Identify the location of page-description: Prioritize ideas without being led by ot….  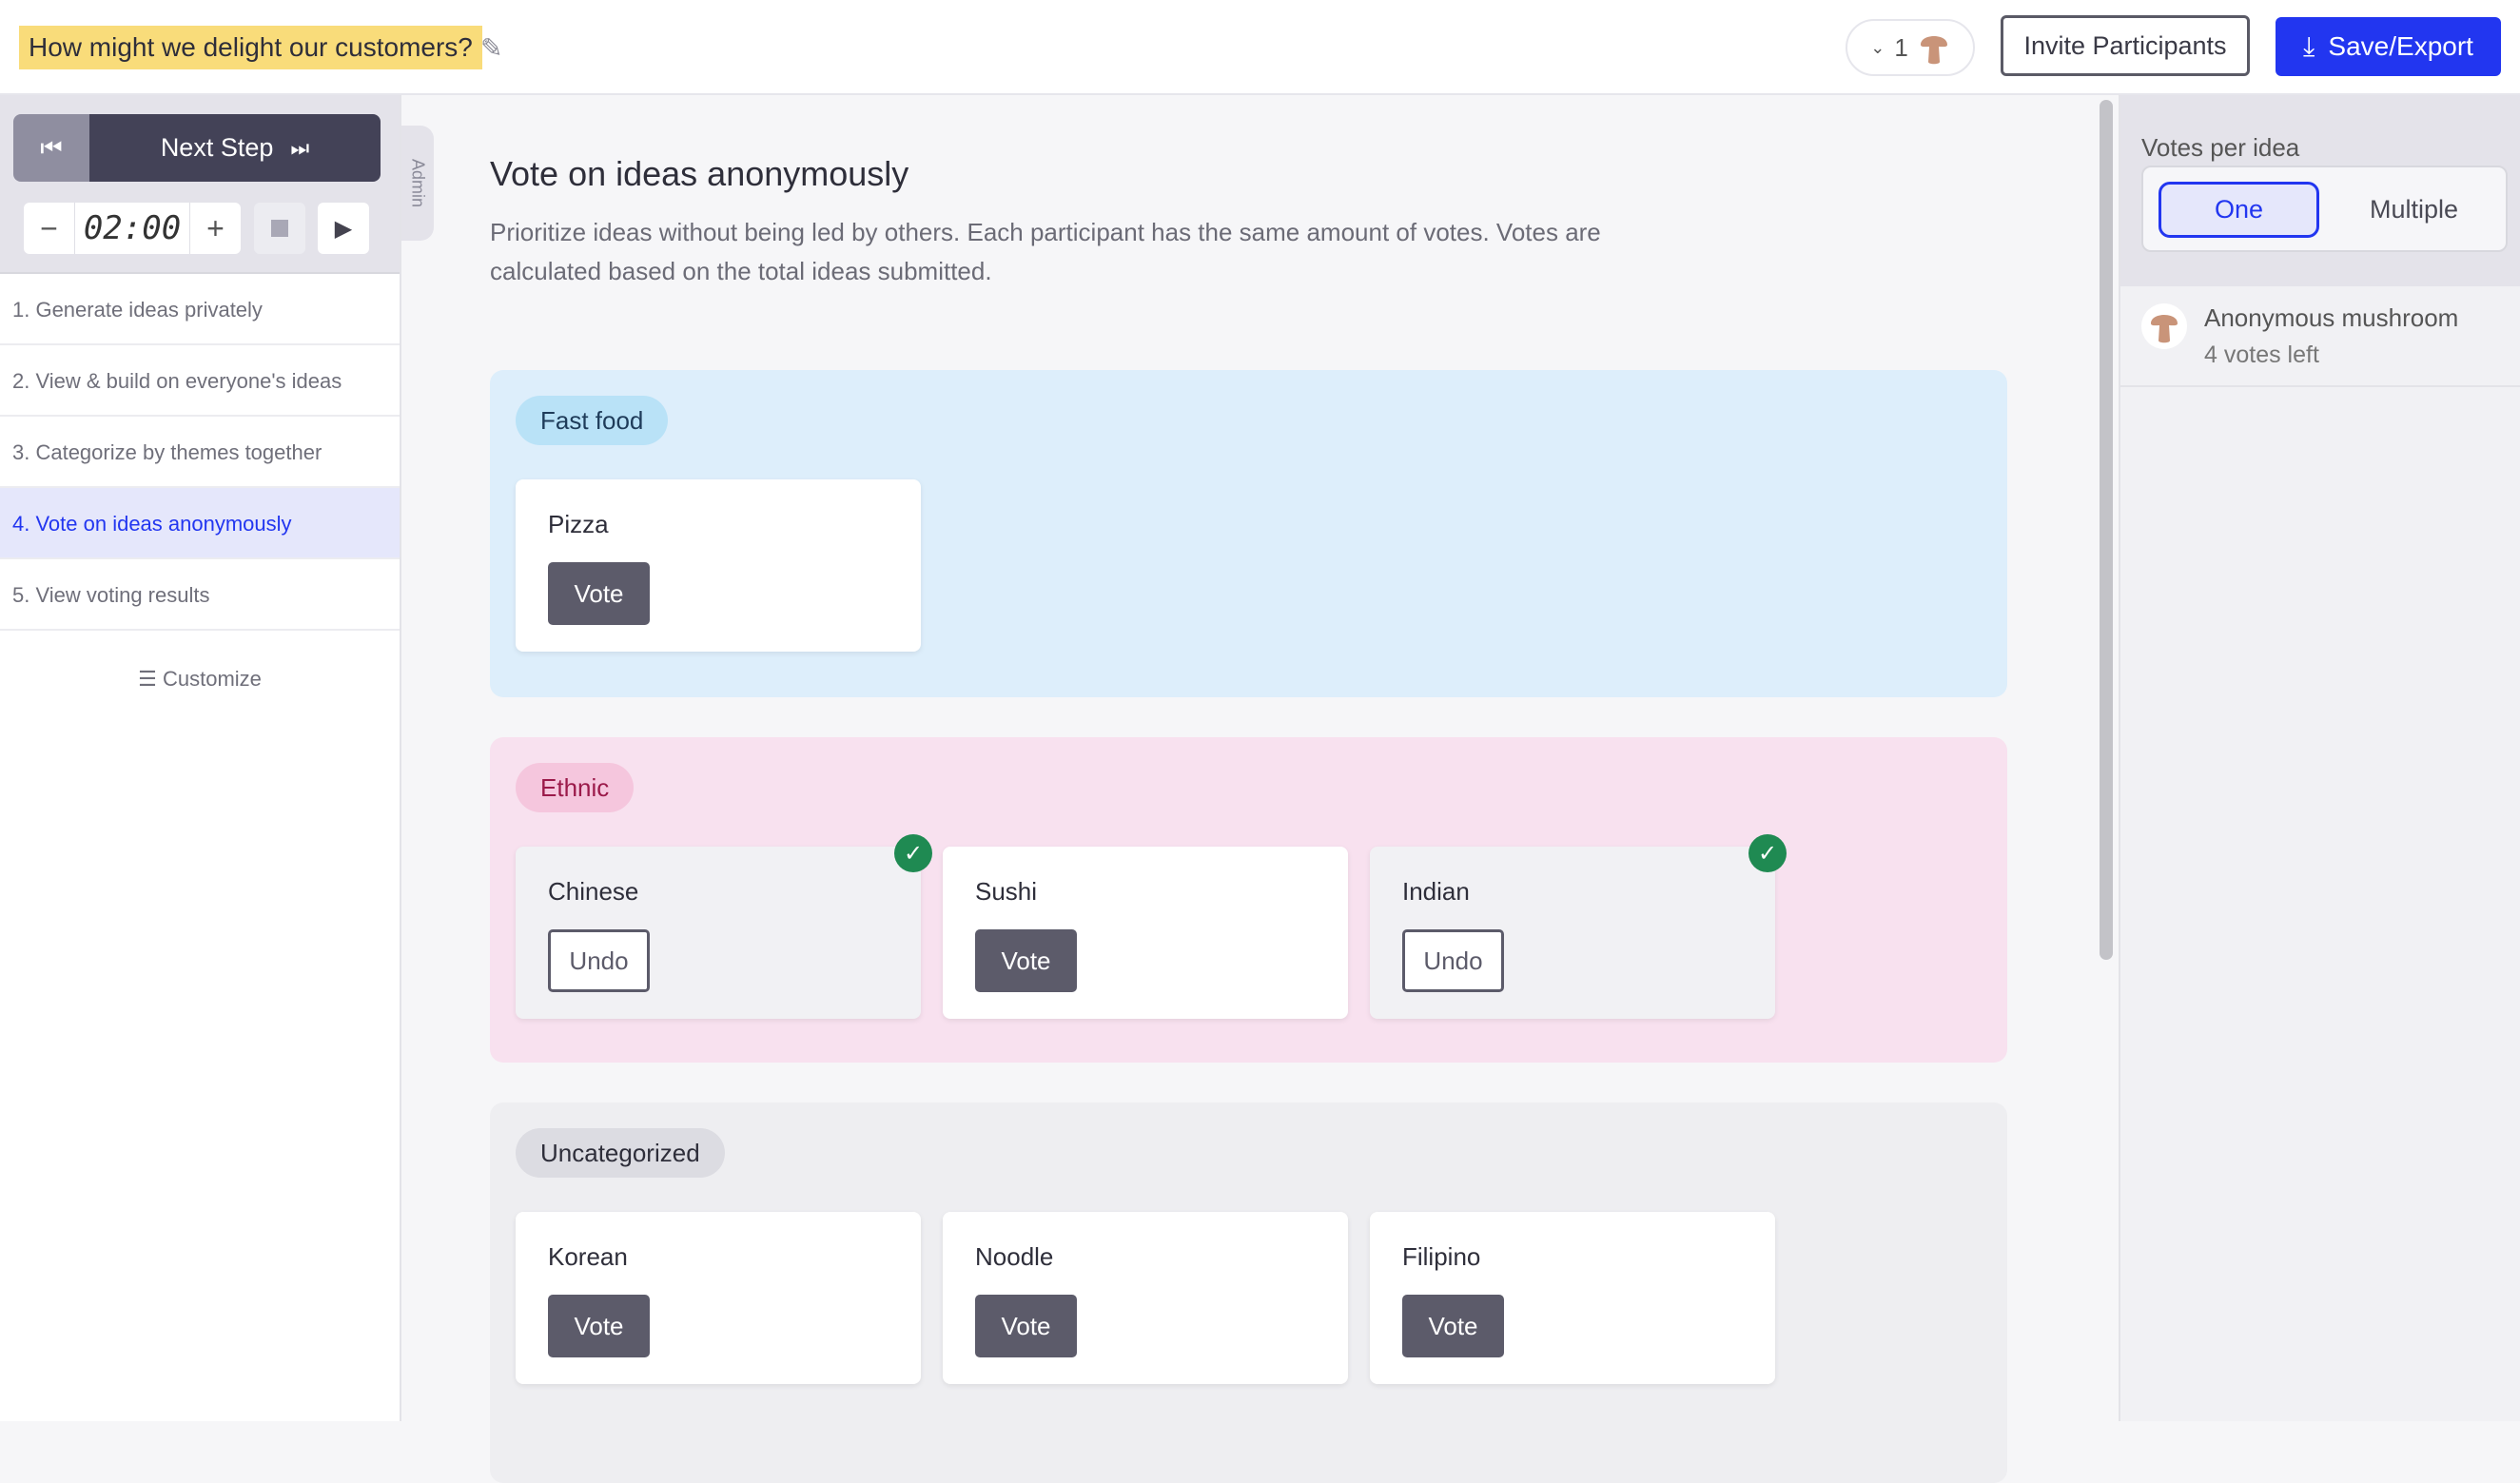
(1045, 251).